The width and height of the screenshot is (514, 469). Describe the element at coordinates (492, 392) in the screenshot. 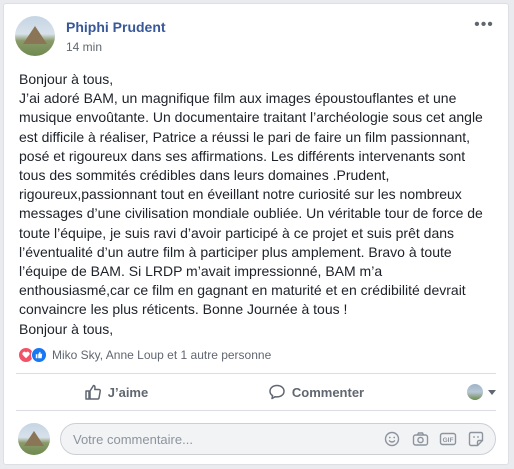

I see `chevron-down-icon` at that location.